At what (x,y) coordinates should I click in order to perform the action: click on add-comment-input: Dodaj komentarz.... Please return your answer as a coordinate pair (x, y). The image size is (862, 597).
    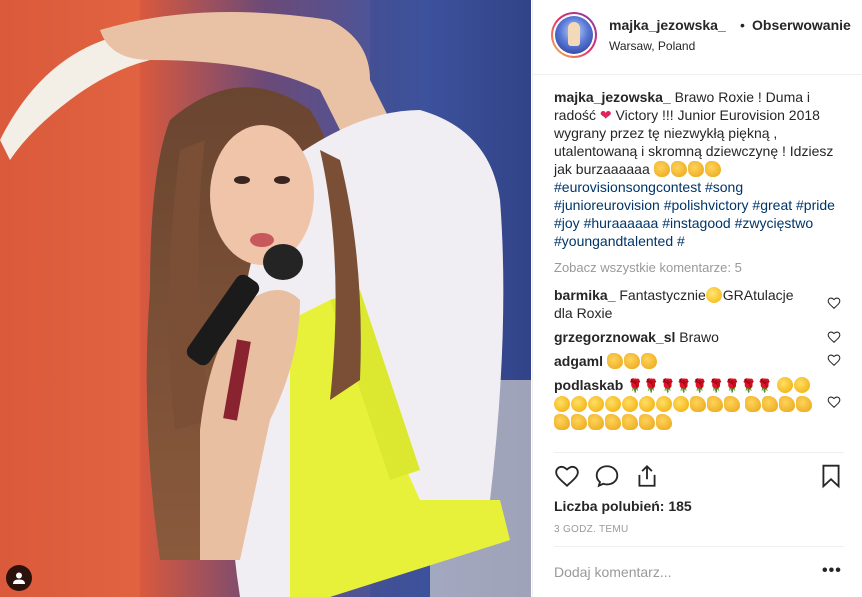
    Looking at the image, I should click on (613, 572).